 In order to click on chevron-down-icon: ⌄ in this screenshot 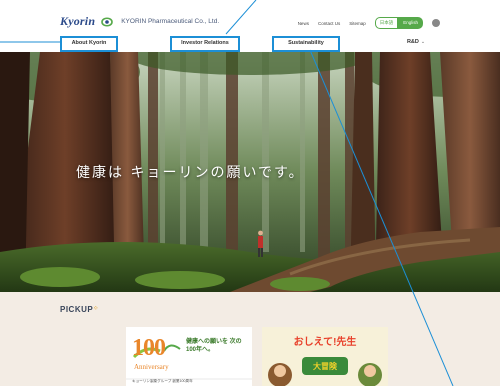, I will do `click(423, 42)`.